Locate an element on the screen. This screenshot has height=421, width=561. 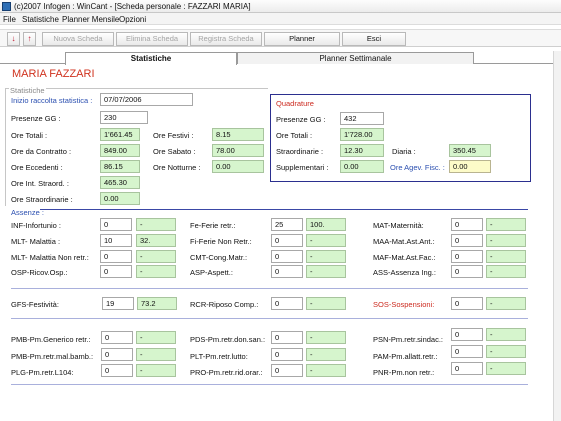
pnr-field: 0 is located at coordinates (467, 368).